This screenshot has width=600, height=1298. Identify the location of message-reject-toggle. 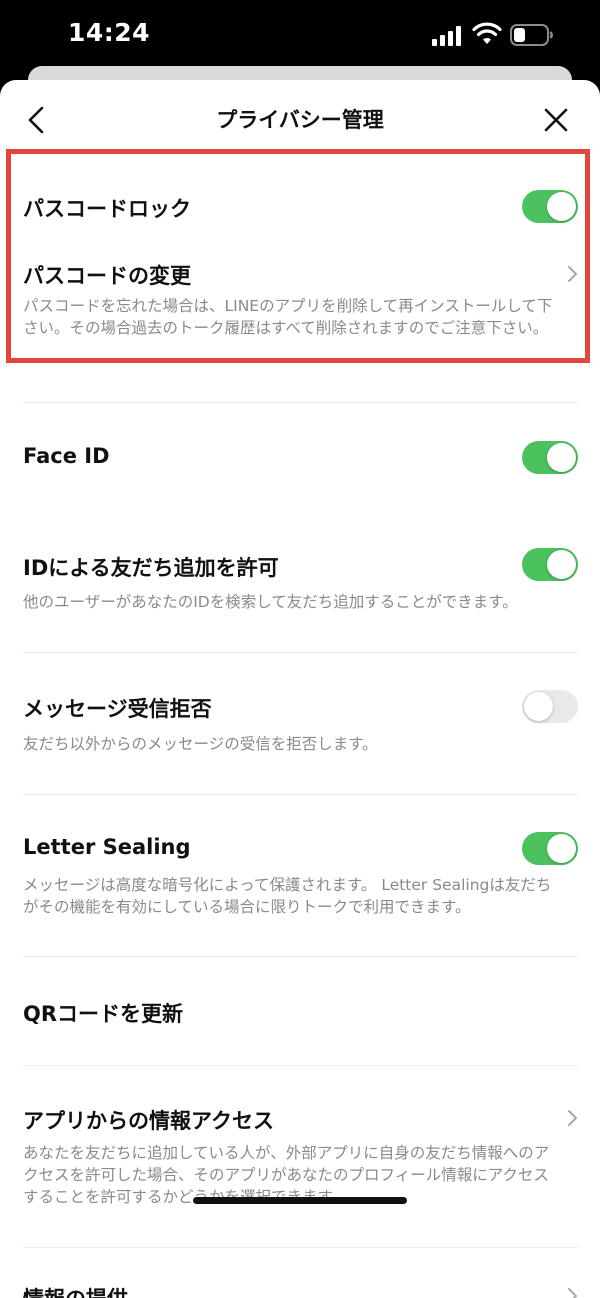
(550, 706).